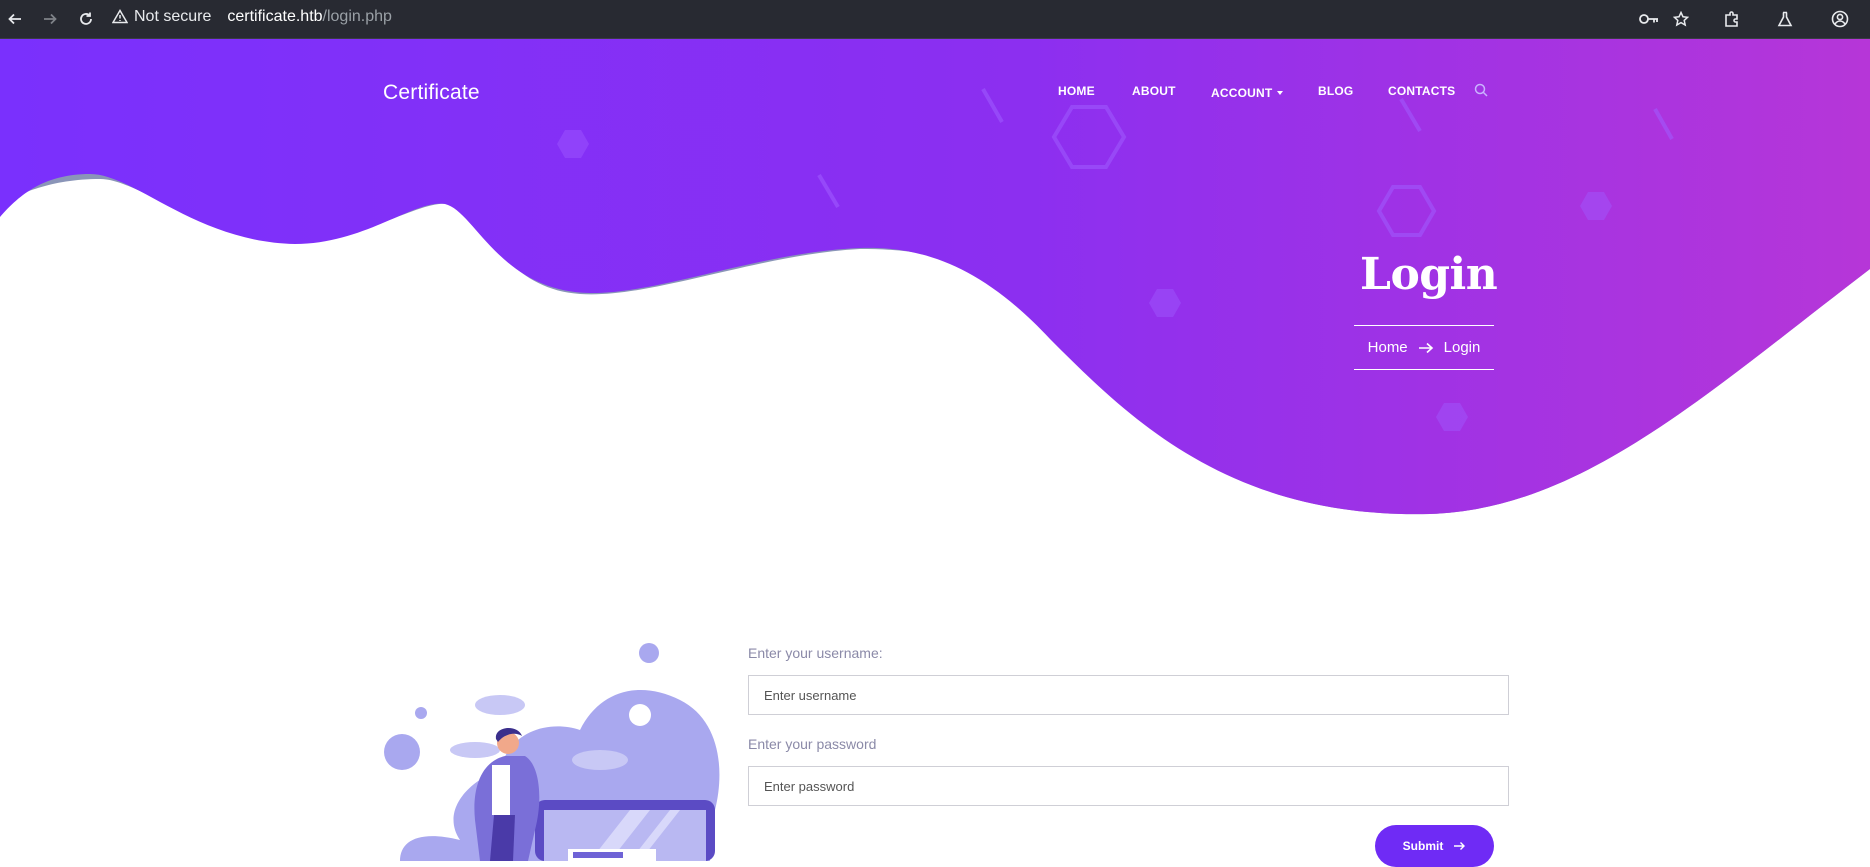 The height and width of the screenshot is (867, 1870). What do you see at coordinates (357, 16) in the screenshot?
I see `url-path: /login.php` at bounding box center [357, 16].